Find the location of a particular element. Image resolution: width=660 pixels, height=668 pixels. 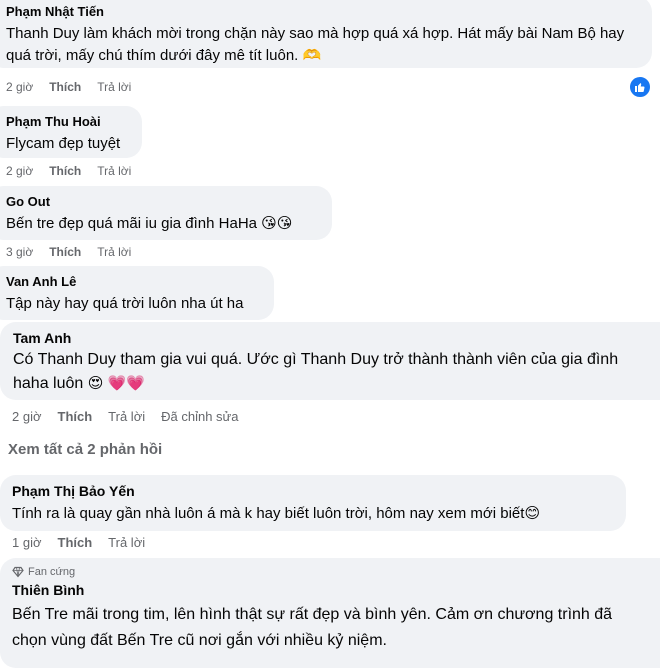

fan-badge-label: Fan cứng is located at coordinates (52, 572).